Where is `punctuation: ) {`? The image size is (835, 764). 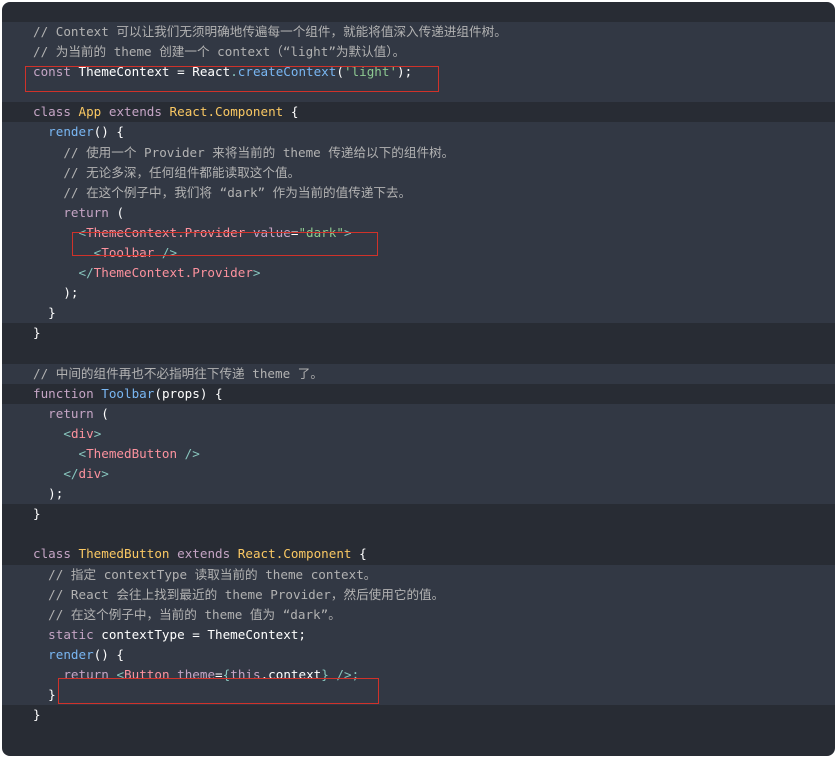
punctuation: ) { is located at coordinates (211, 393).